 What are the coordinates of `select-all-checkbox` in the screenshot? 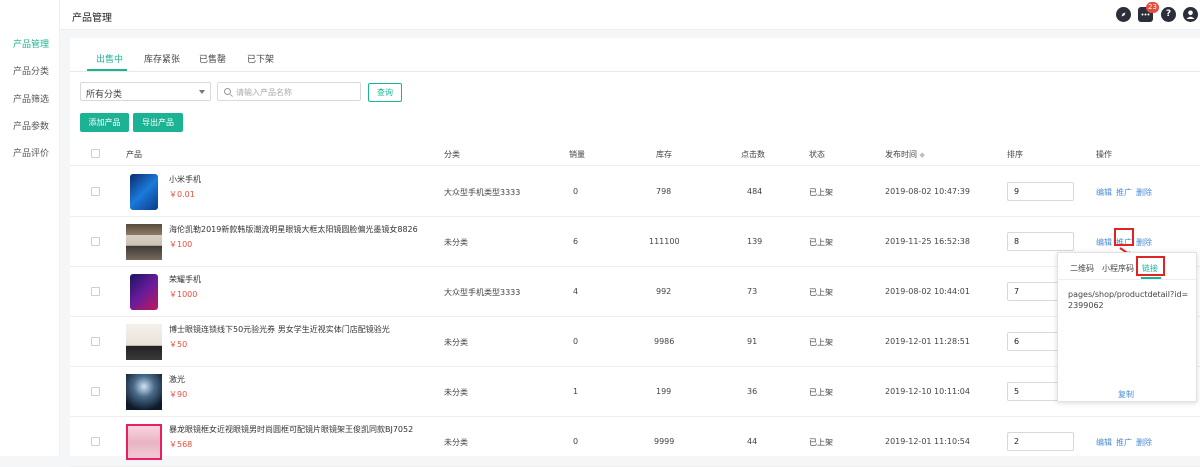 It's located at (95, 153).